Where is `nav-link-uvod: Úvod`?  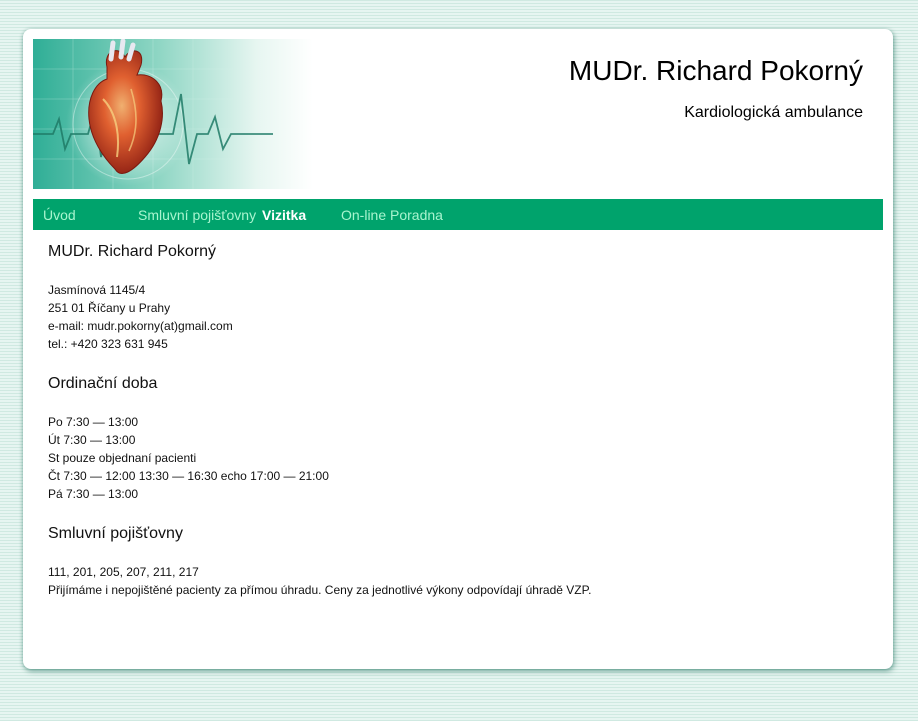 nav-link-uvod: Úvod is located at coordinates (59, 215).